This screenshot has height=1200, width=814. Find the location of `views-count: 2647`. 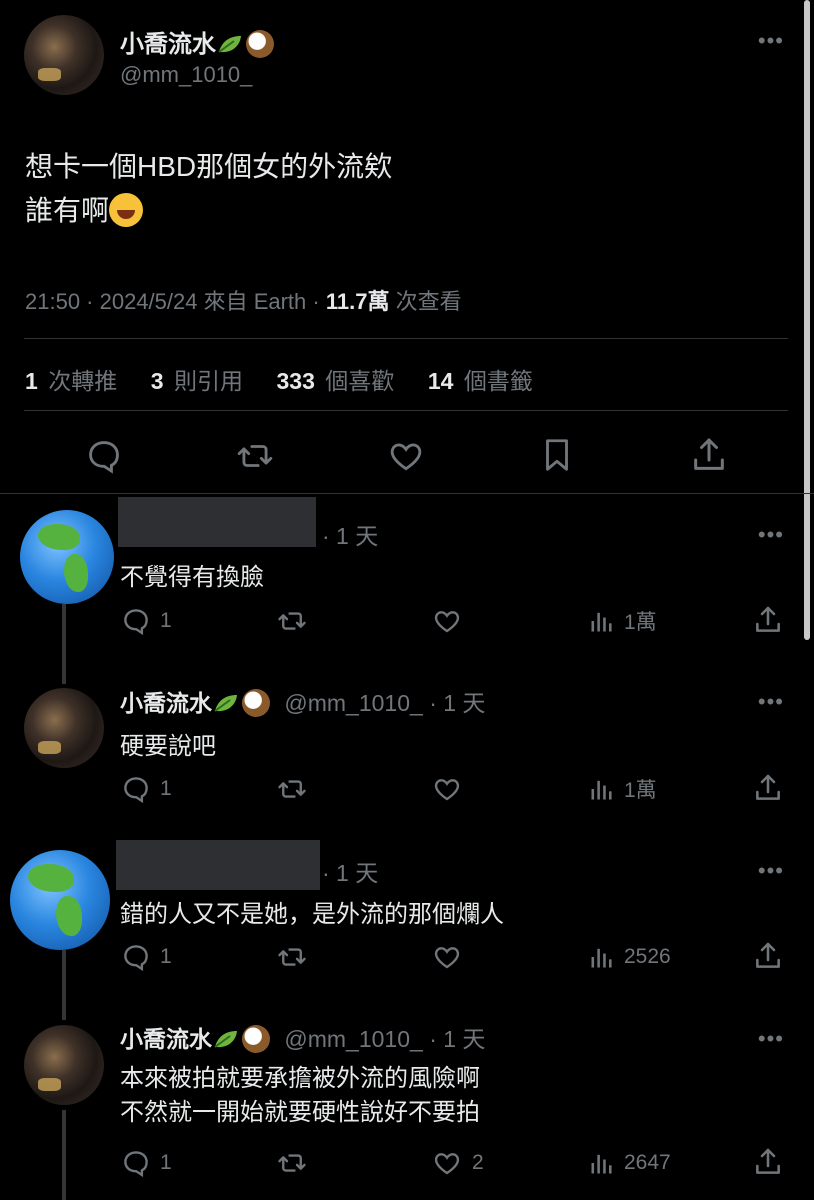

views-count: 2647 is located at coordinates (647, 1162).